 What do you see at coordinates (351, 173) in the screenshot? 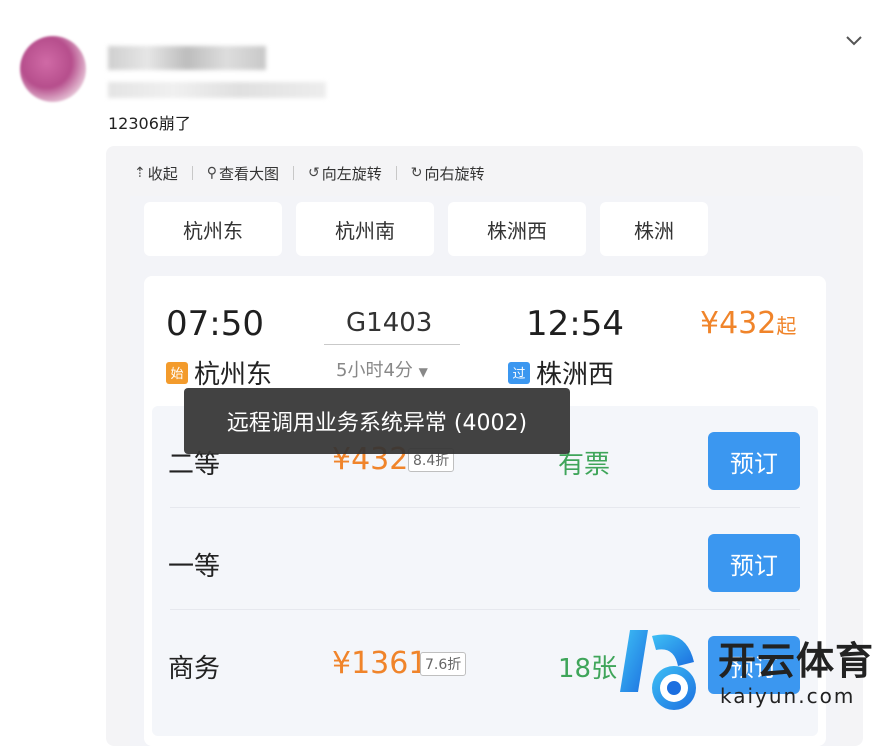
I see `rotate-left-label: 向左旋转` at bounding box center [351, 173].